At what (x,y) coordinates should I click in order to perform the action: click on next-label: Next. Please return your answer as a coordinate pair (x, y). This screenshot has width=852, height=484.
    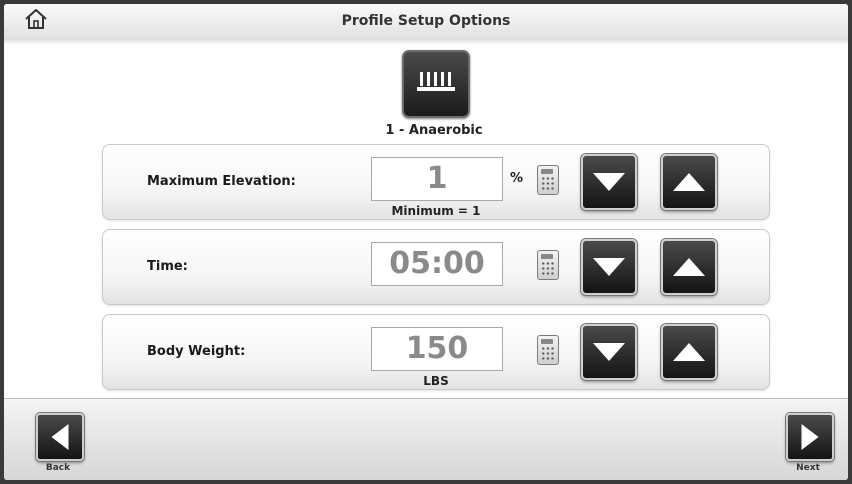
    Looking at the image, I should click on (808, 468).